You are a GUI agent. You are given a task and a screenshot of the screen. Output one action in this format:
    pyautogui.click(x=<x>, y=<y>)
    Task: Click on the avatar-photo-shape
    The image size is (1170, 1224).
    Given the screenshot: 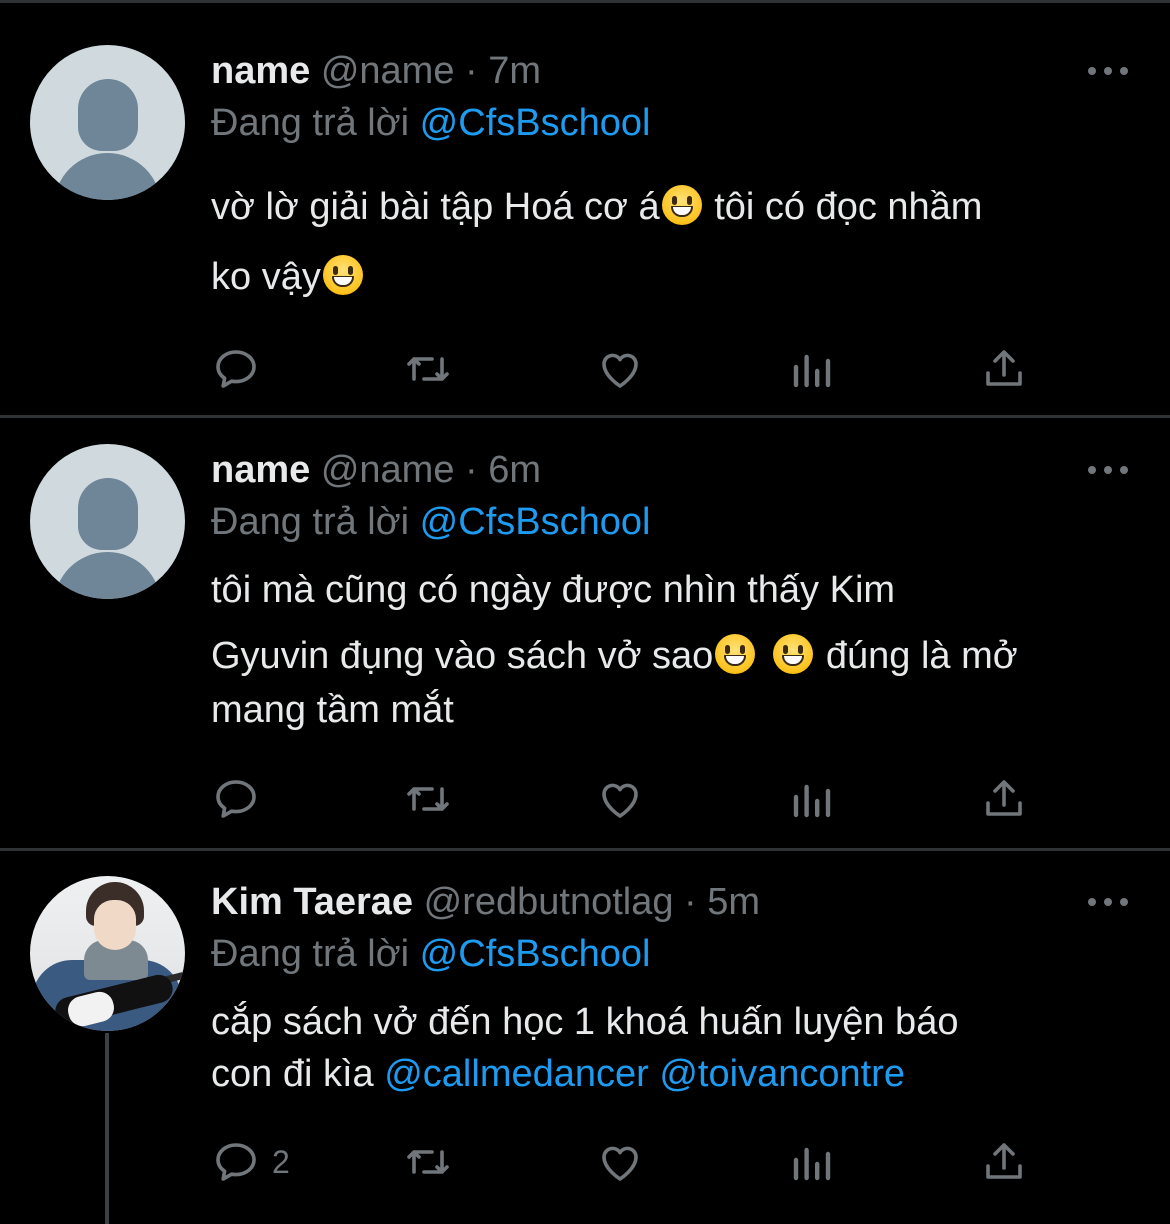 What is the action you would take?
    pyautogui.click(x=115, y=925)
    